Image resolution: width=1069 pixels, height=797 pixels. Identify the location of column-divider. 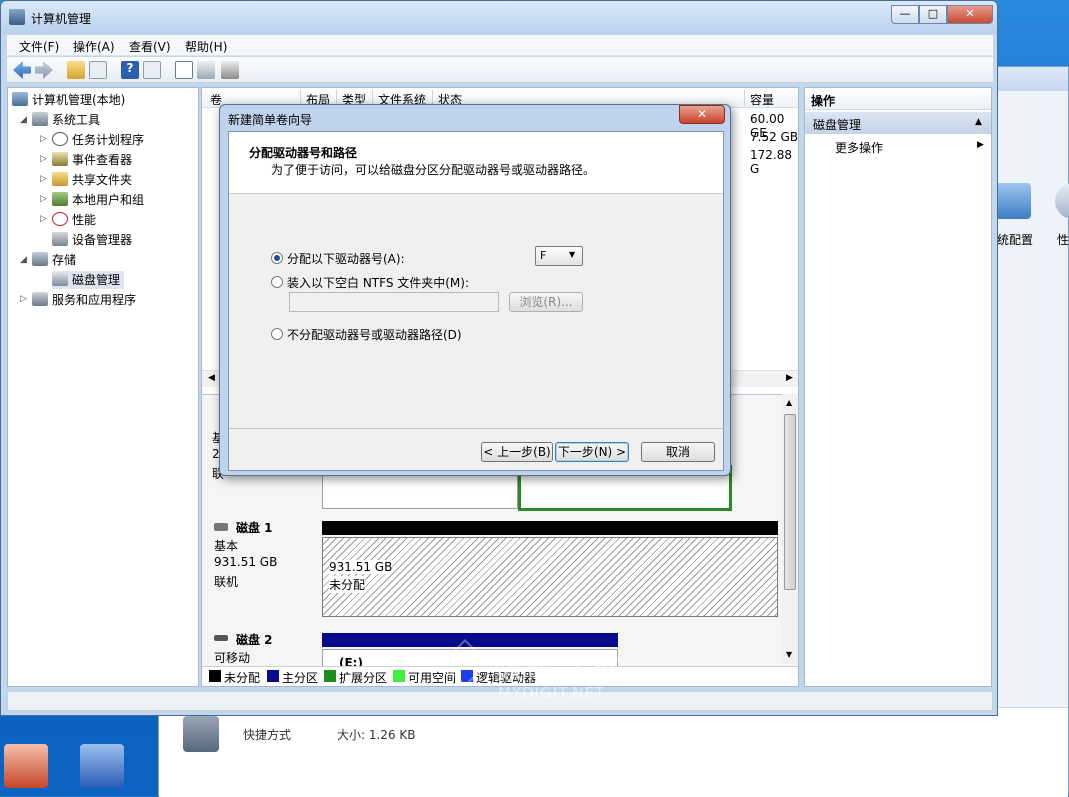
(744, 98).